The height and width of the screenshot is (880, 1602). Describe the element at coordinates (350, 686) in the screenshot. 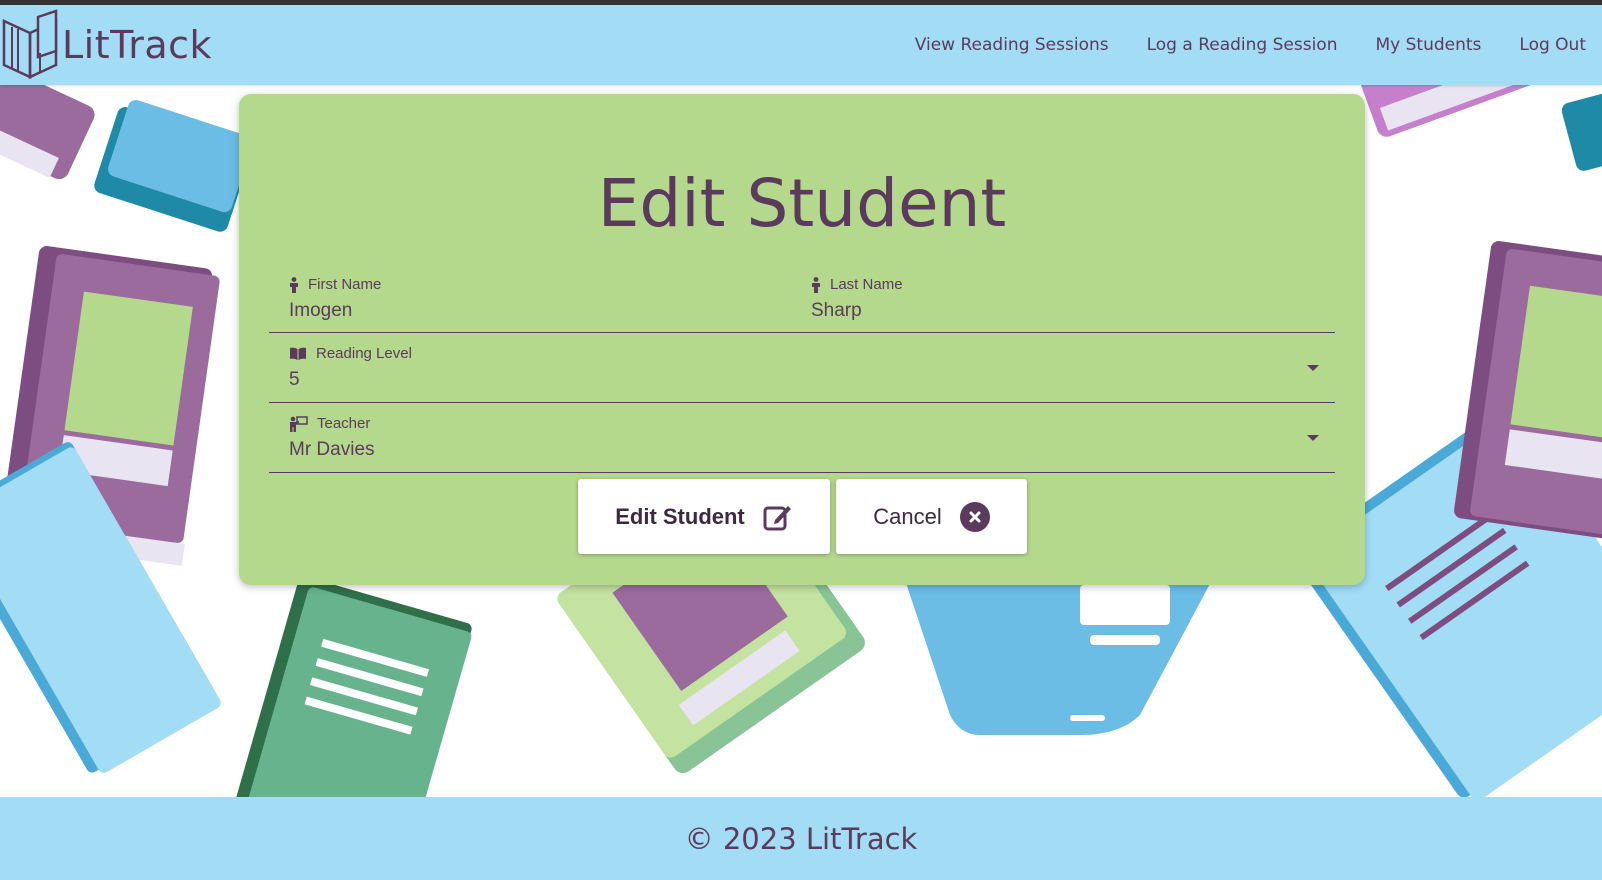

I see `book-illustration-green-bottom` at that location.